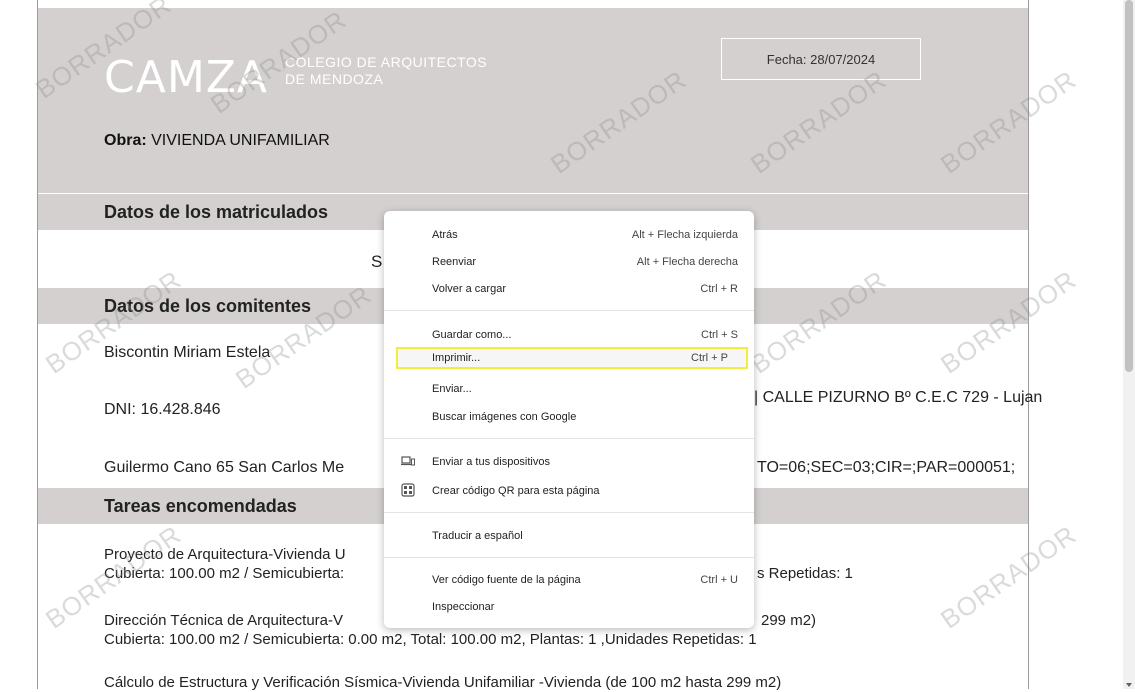 This screenshot has width=1135, height=692. I want to click on obra-line: Obra: VIVIENDA UNIFAMILIAR, so click(217, 141).